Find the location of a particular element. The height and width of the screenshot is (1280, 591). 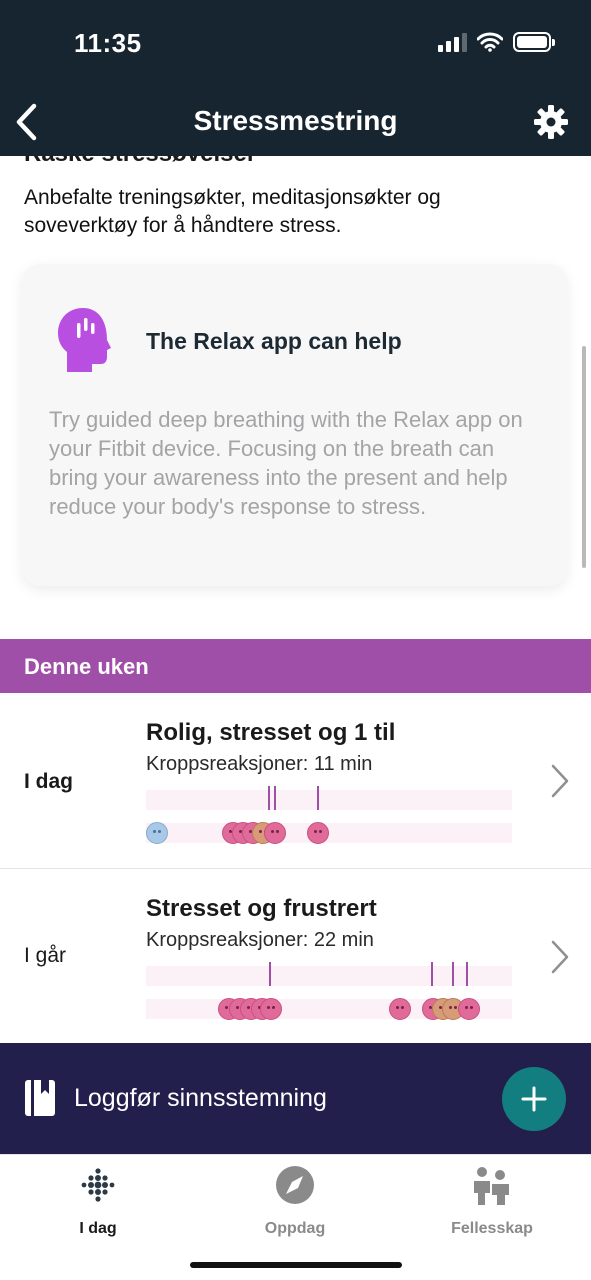

plus-icon is located at coordinates (534, 1099).